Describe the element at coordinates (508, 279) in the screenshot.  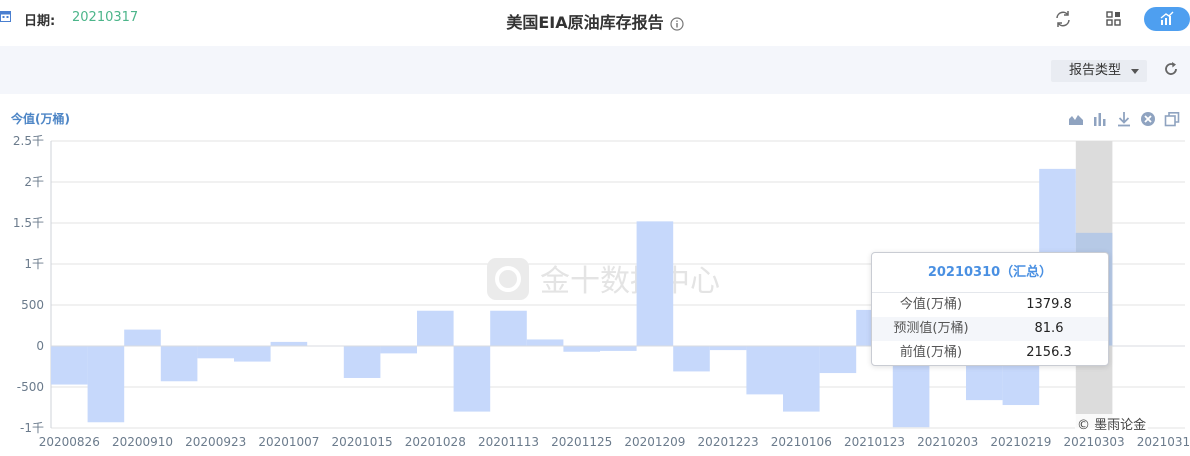
I see `watermark-logo` at that location.